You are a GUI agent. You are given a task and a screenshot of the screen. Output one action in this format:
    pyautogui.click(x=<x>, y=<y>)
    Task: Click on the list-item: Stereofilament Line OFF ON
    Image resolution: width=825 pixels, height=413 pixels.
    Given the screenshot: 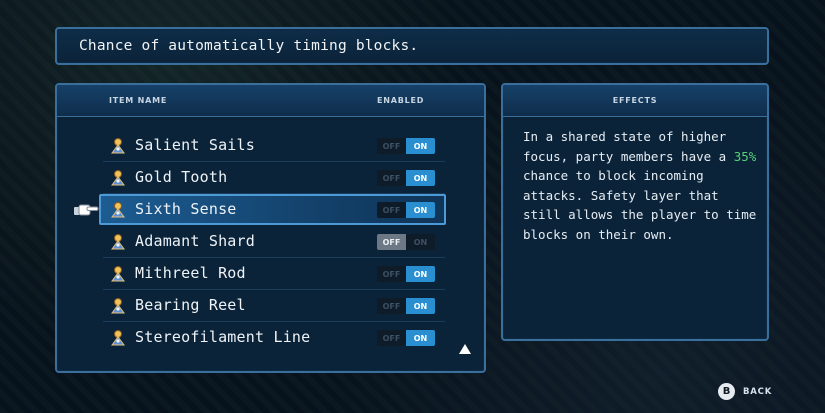 What is the action you would take?
    pyautogui.click(x=293, y=338)
    